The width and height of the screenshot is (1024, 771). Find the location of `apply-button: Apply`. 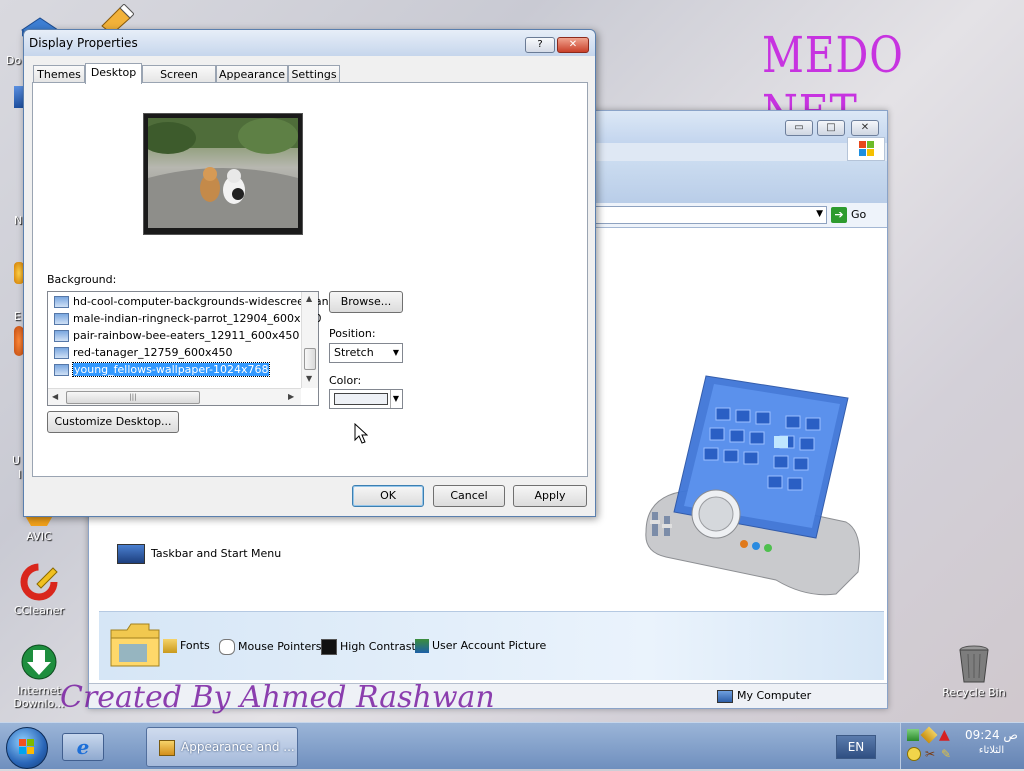

apply-button: Apply is located at coordinates (550, 496).